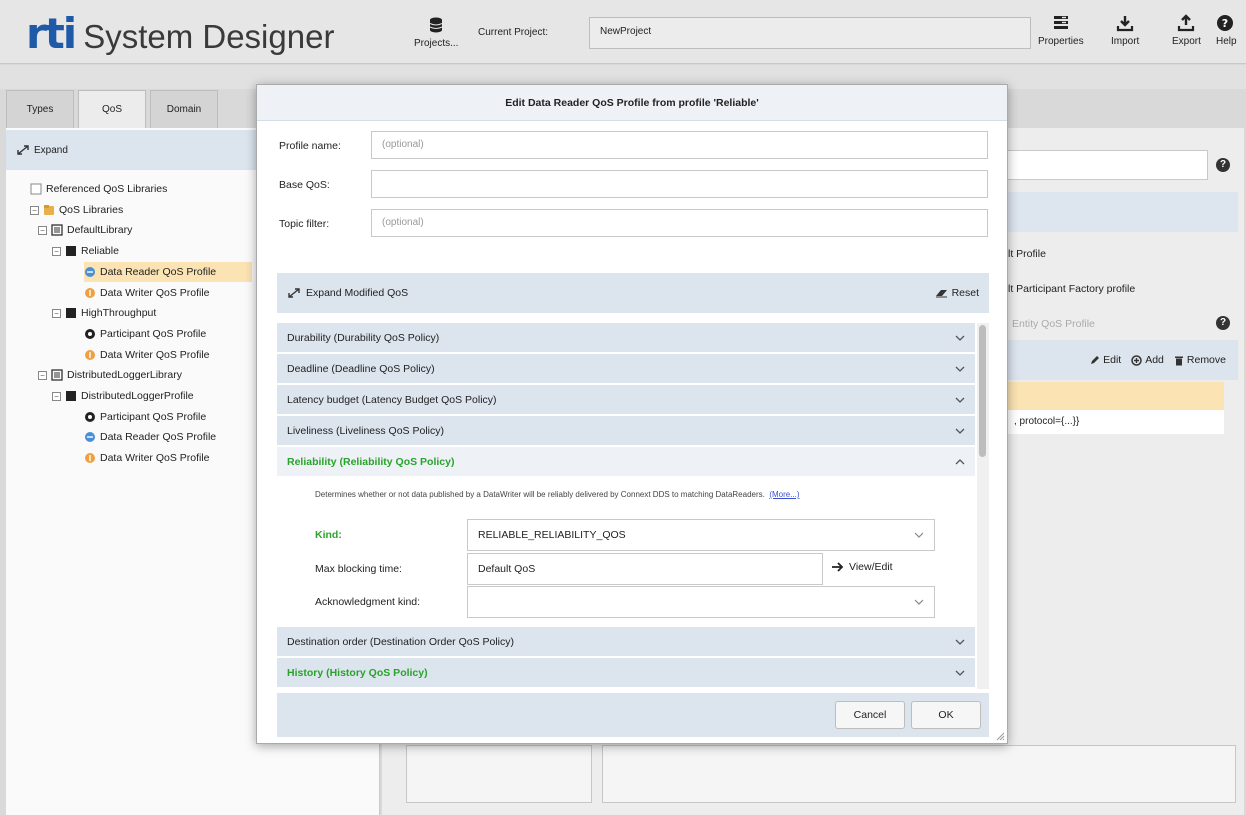 Image resolution: width=1246 pixels, height=815 pixels. Describe the element at coordinates (124, 375) in the screenshot. I see `tree-item-label: DistributedLoggerLibrary` at that location.